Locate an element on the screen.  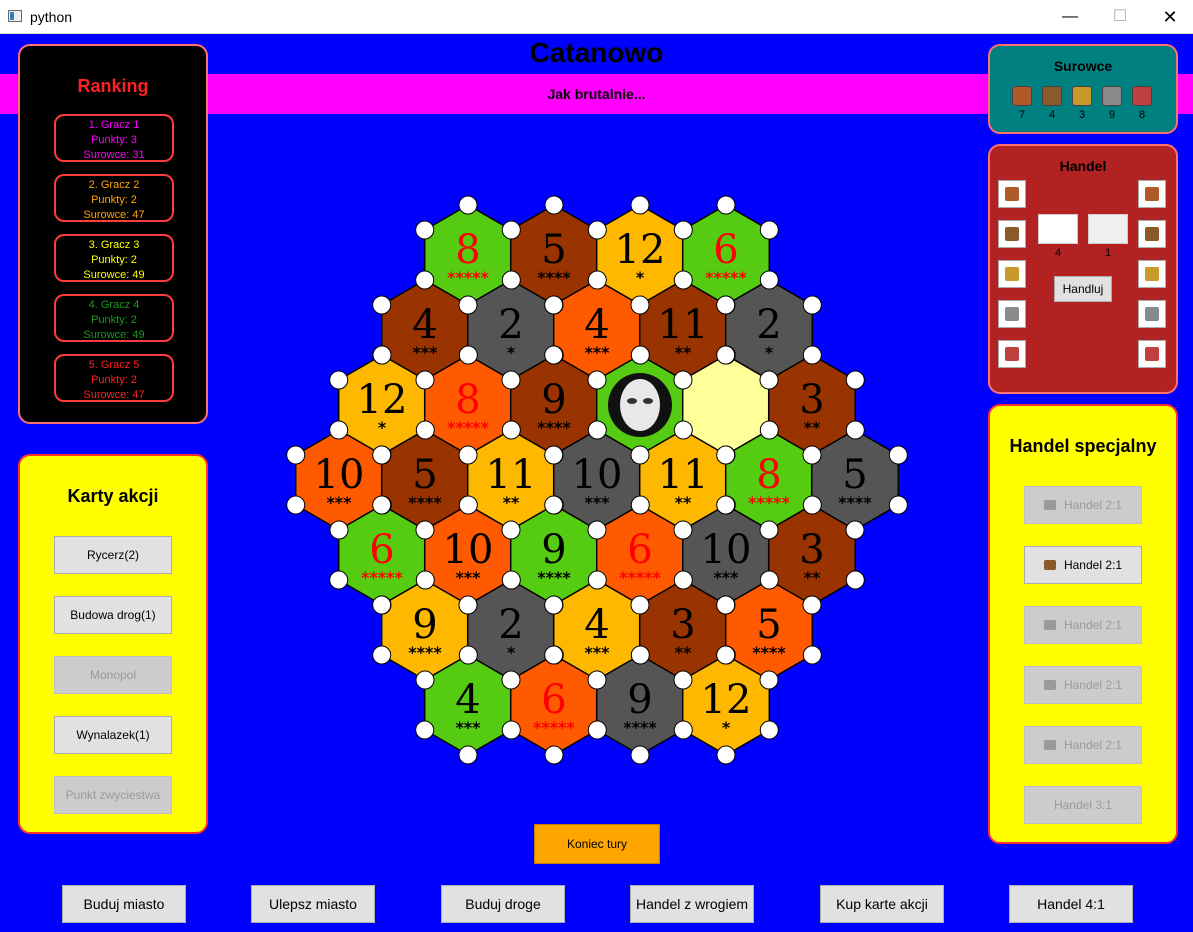
trade-give-wood-slot is located at coordinates (1012, 234).